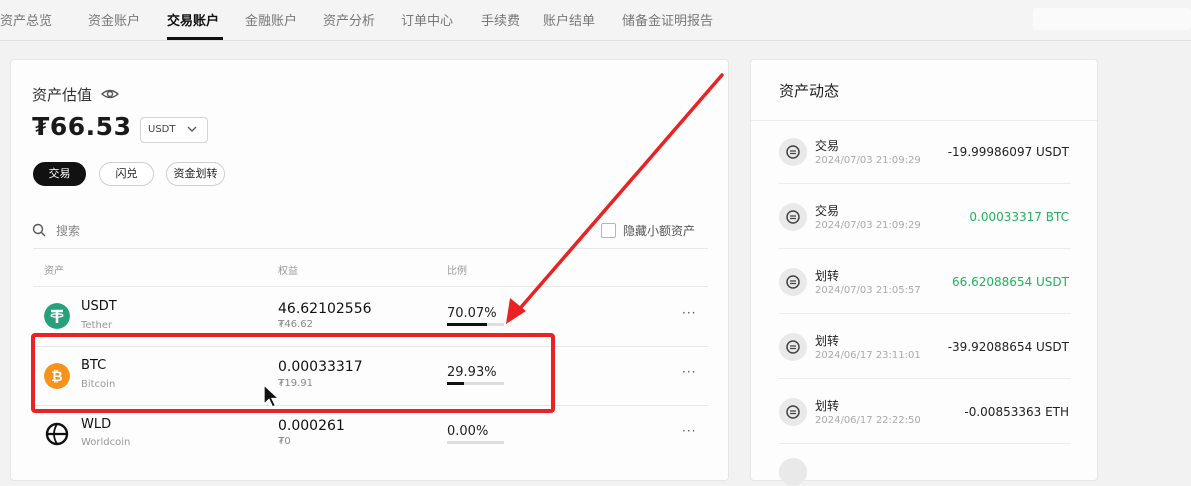  What do you see at coordinates (97, 325) in the screenshot?
I see `asset-name: Tether` at bounding box center [97, 325].